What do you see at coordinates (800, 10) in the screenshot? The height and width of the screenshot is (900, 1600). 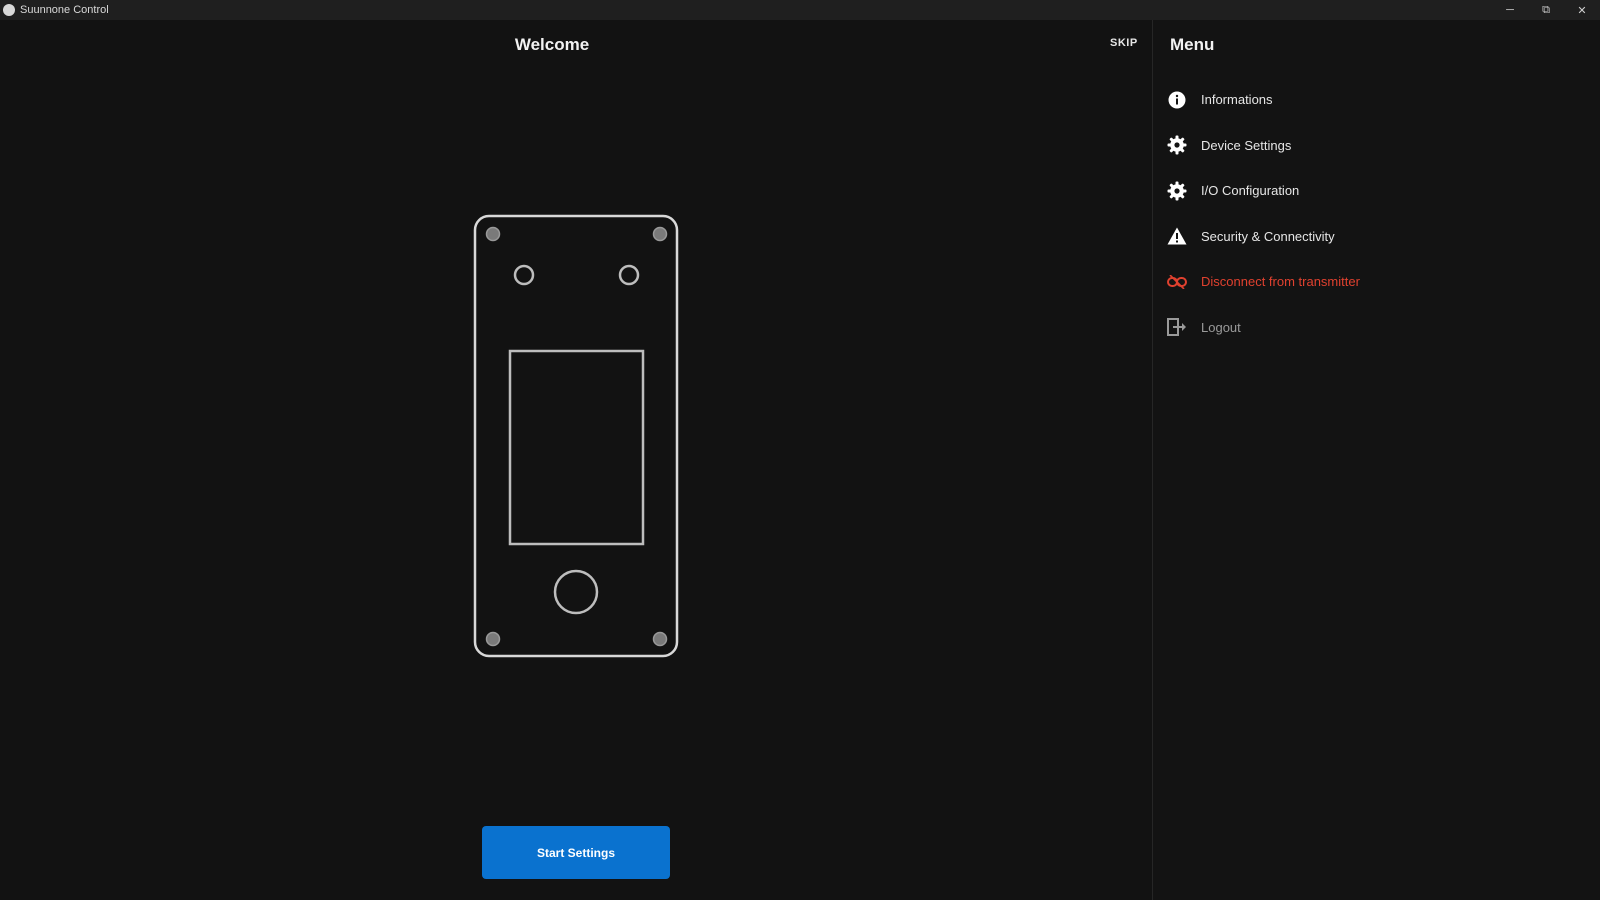 I see `title-bar: Suunnone Control ─ ⧉ ✕` at bounding box center [800, 10].